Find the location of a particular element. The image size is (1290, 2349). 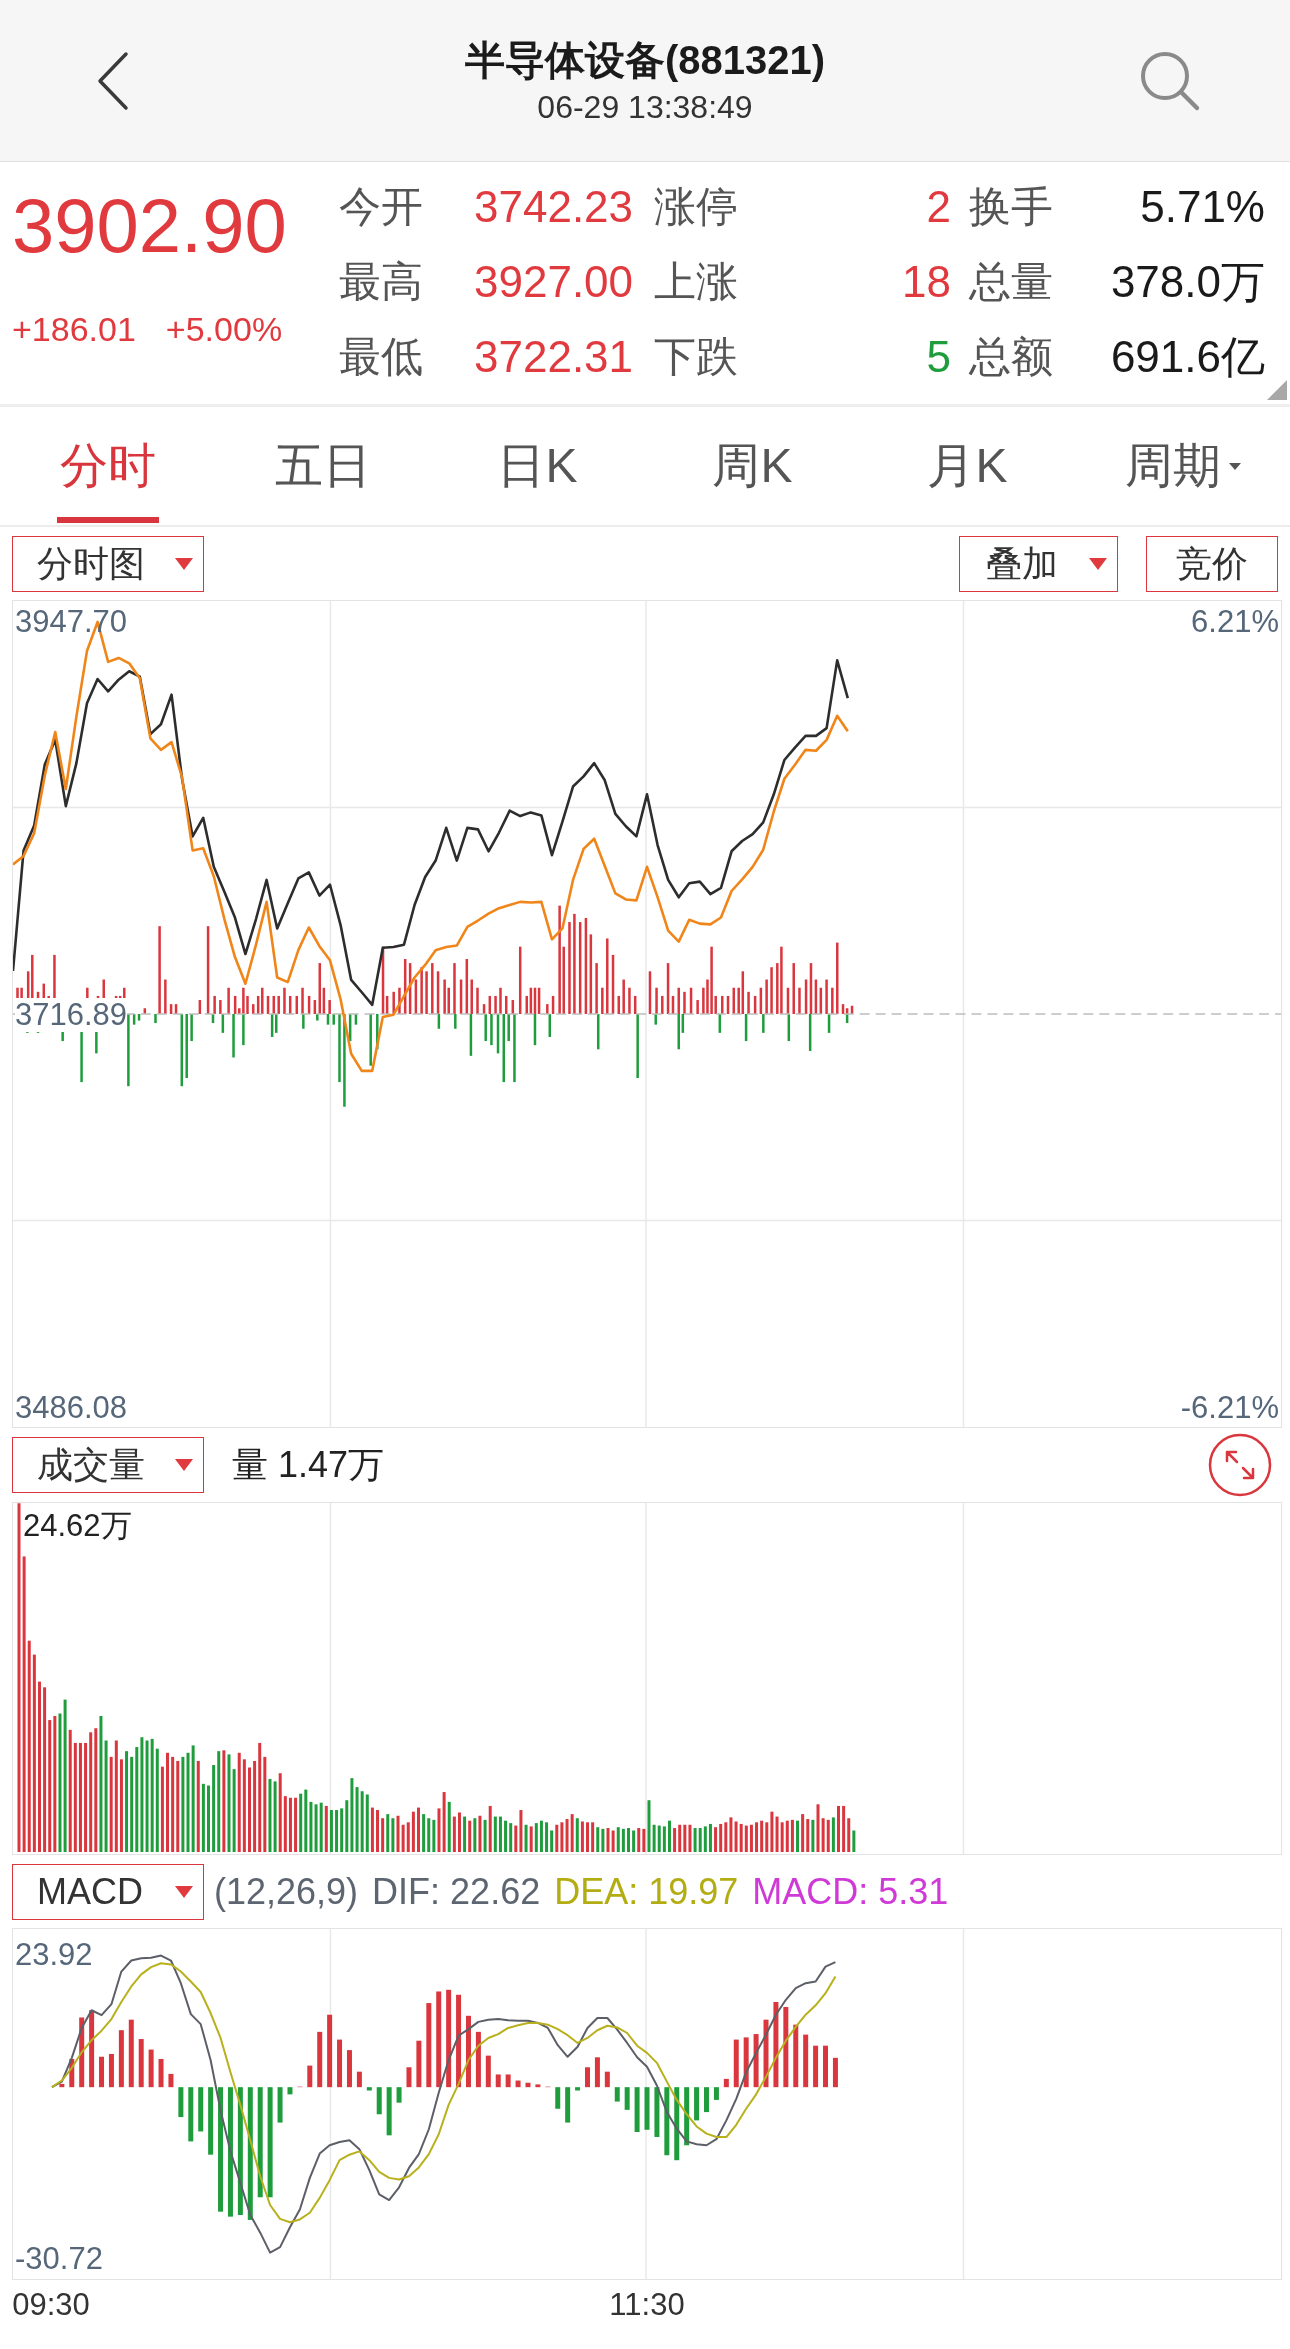

stat-value: 3722.31 is located at coordinates (554, 356).